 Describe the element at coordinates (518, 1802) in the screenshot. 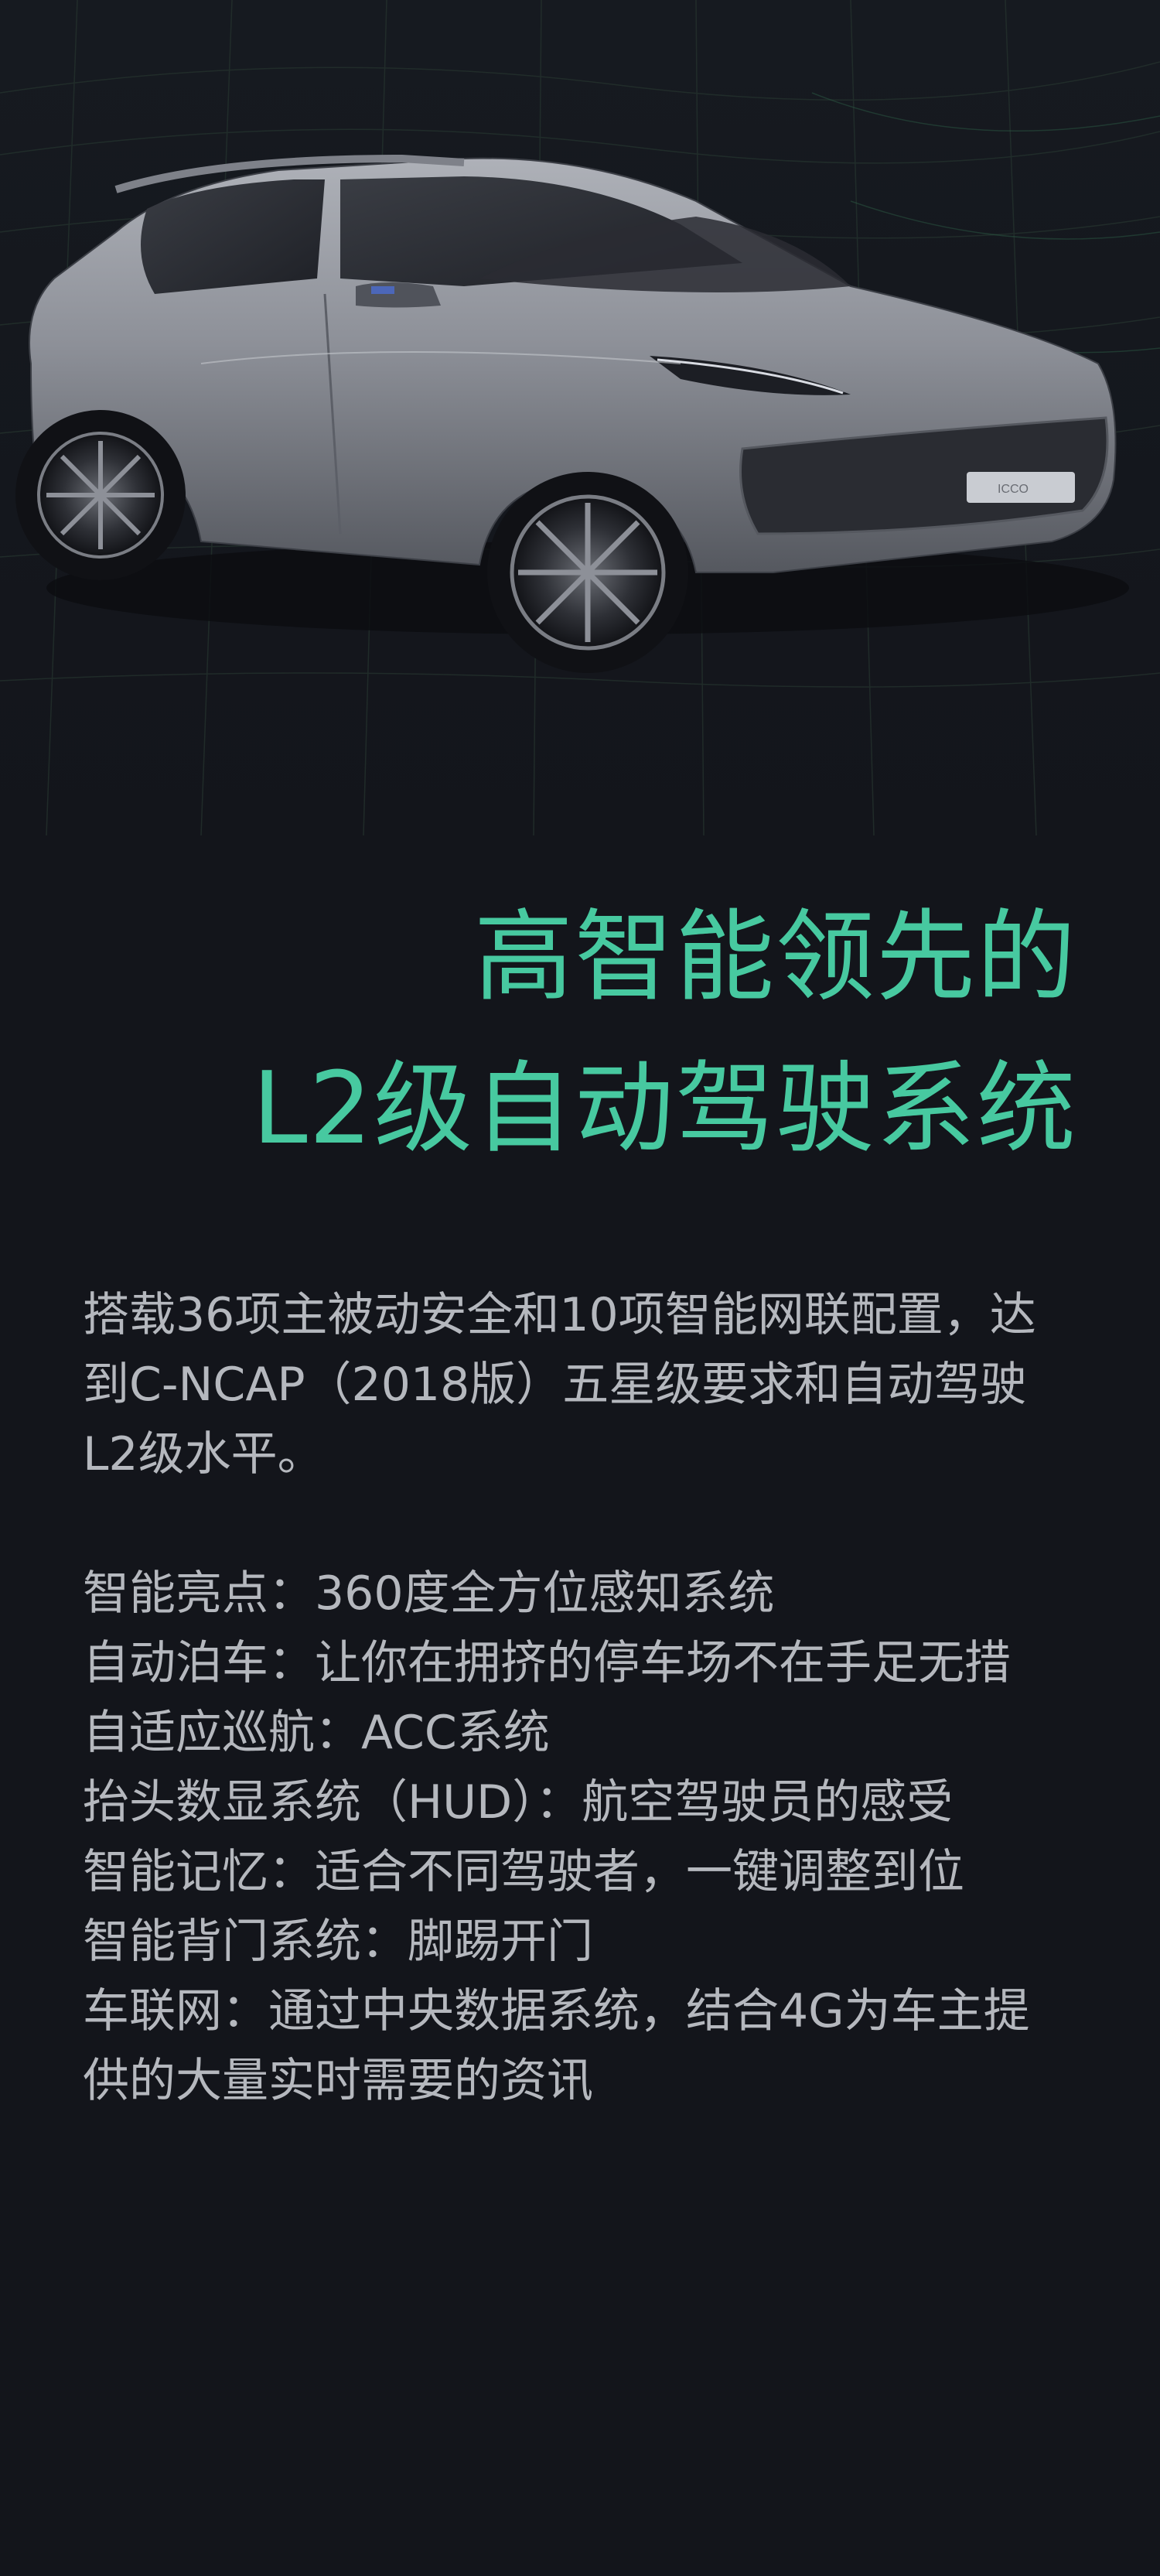

I see `feature-item: 抬头数显系统（HUD）：航空驾驶员的感受` at that location.